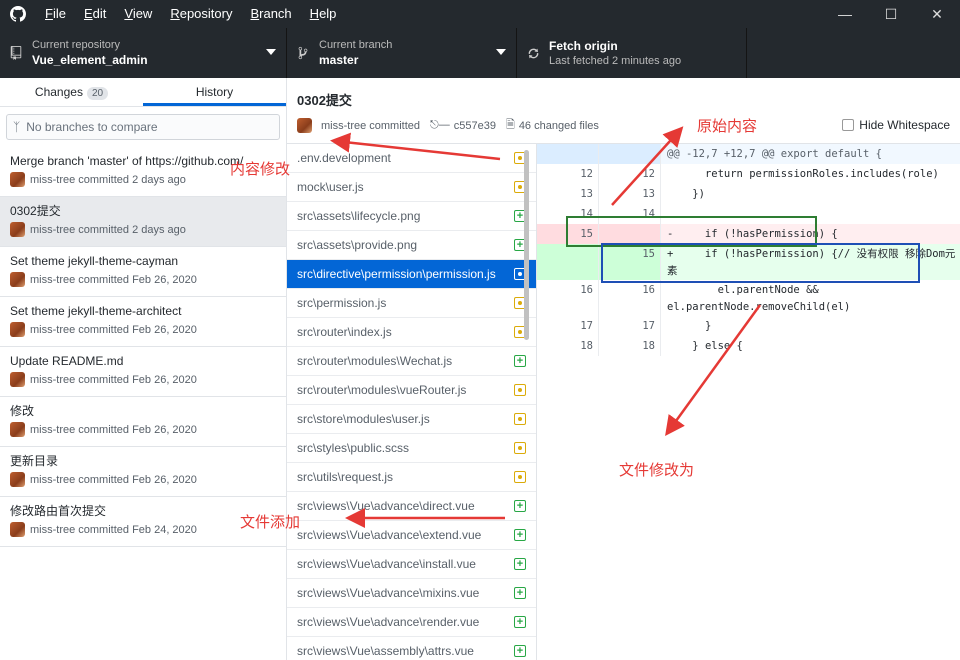 This screenshot has height=660, width=960. What do you see at coordinates (475, 126) in the screenshot?
I see `commit-sha: c557e39` at bounding box center [475, 126].